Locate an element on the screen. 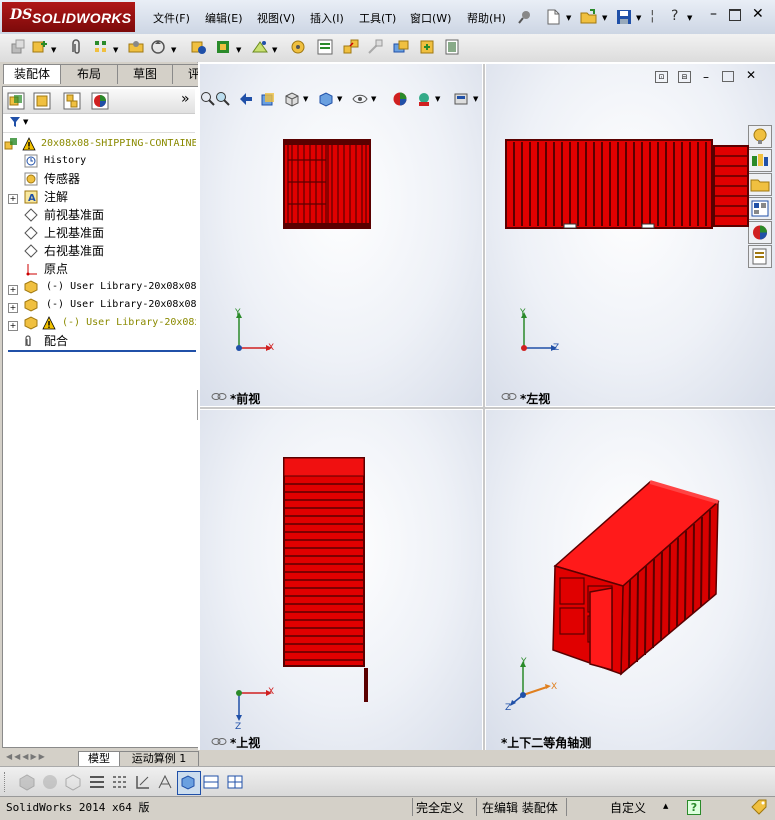 This screenshot has width=775, height=820. tree-root: 20x08x08-SHIPPING-CONTAINE is located at coordinates (118, 144).